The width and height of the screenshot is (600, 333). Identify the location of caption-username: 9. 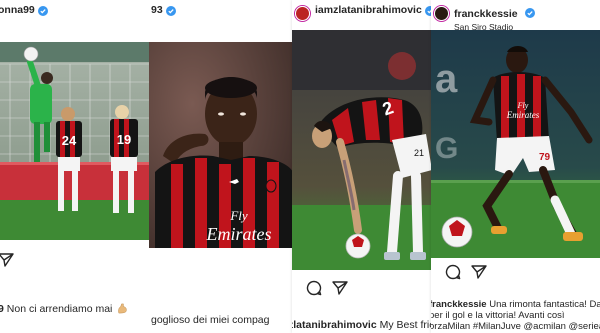
(2, 309).